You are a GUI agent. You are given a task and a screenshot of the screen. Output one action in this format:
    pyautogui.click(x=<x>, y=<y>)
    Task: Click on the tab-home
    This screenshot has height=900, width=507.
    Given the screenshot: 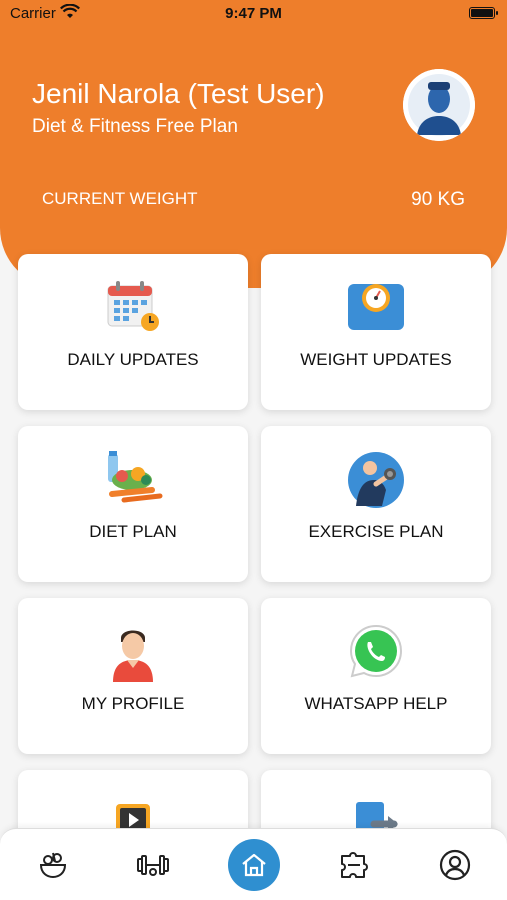 What is the action you would take?
    pyautogui.click(x=254, y=865)
    